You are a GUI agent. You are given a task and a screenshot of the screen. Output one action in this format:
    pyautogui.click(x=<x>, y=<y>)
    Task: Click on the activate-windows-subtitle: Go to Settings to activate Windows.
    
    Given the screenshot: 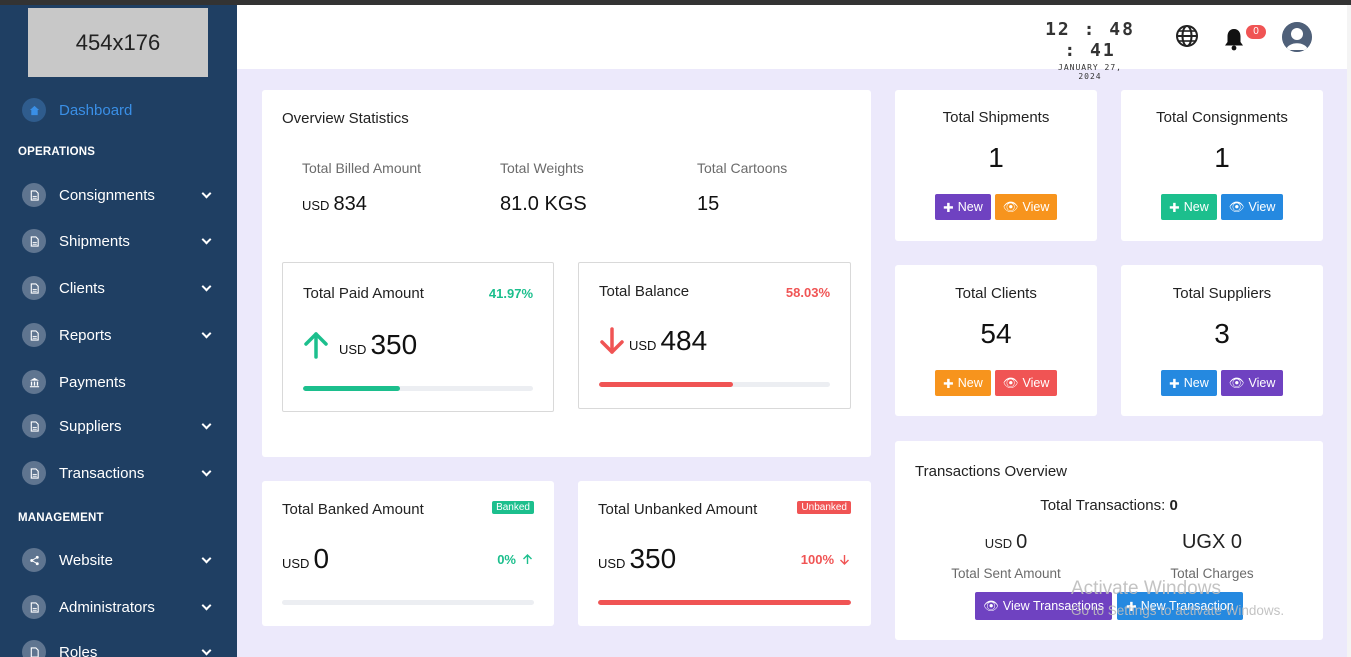 What is the action you would take?
    pyautogui.click(x=1178, y=610)
    